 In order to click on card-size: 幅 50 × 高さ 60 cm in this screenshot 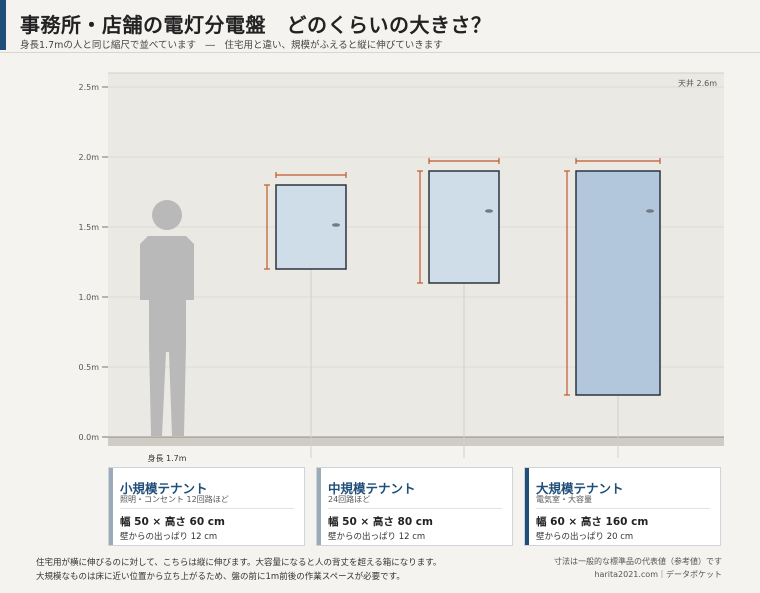, I will do `click(172, 522)`.